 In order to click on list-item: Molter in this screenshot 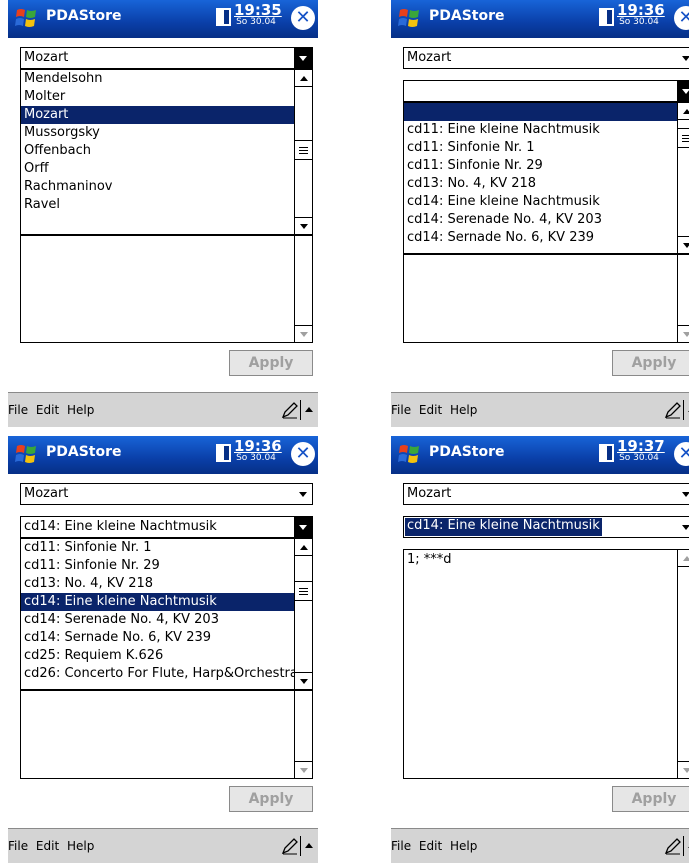, I will do `click(166, 97)`.